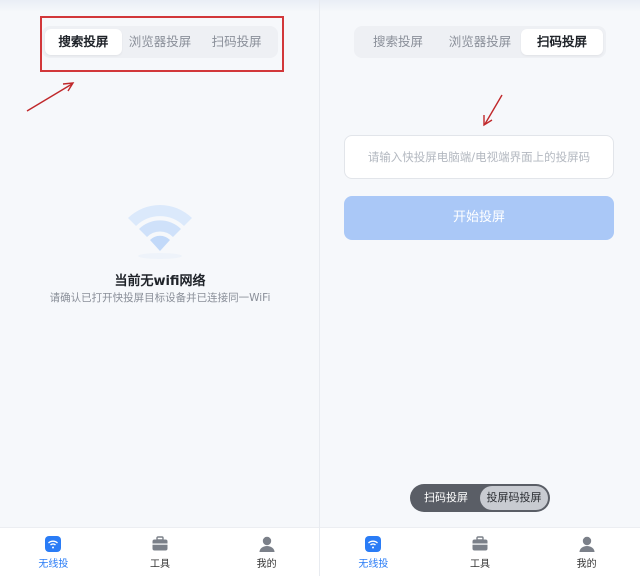 The width and height of the screenshot is (640, 576). Describe the element at coordinates (479, 218) in the screenshot. I see `start-cast-button: 开始投屏` at that location.